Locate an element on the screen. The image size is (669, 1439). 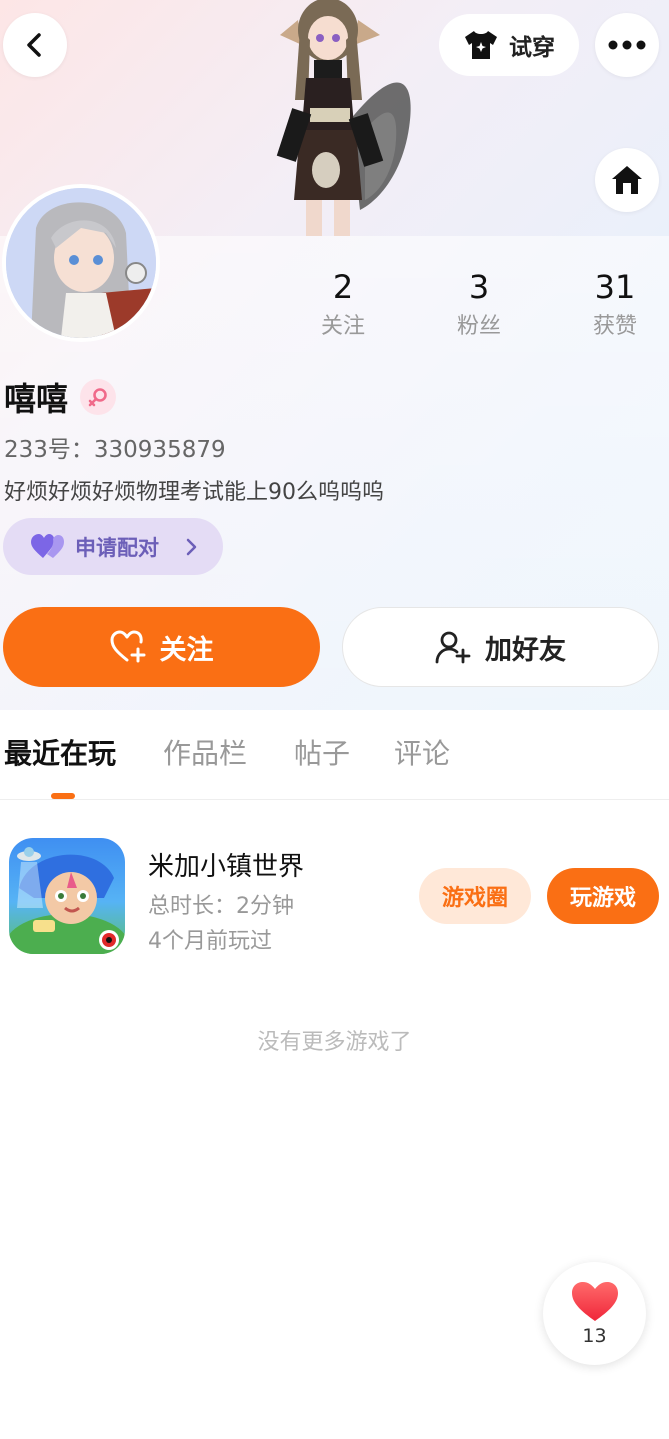
back-button is located at coordinates (35, 45).